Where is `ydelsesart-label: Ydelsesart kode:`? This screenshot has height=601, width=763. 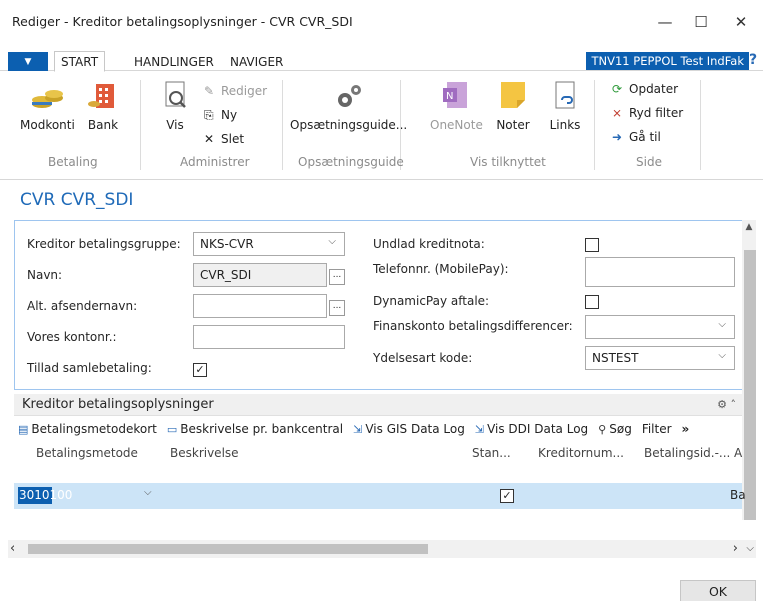
ydelsesart-label: Ydelsesart kode: is located at coordinates (423, 358).